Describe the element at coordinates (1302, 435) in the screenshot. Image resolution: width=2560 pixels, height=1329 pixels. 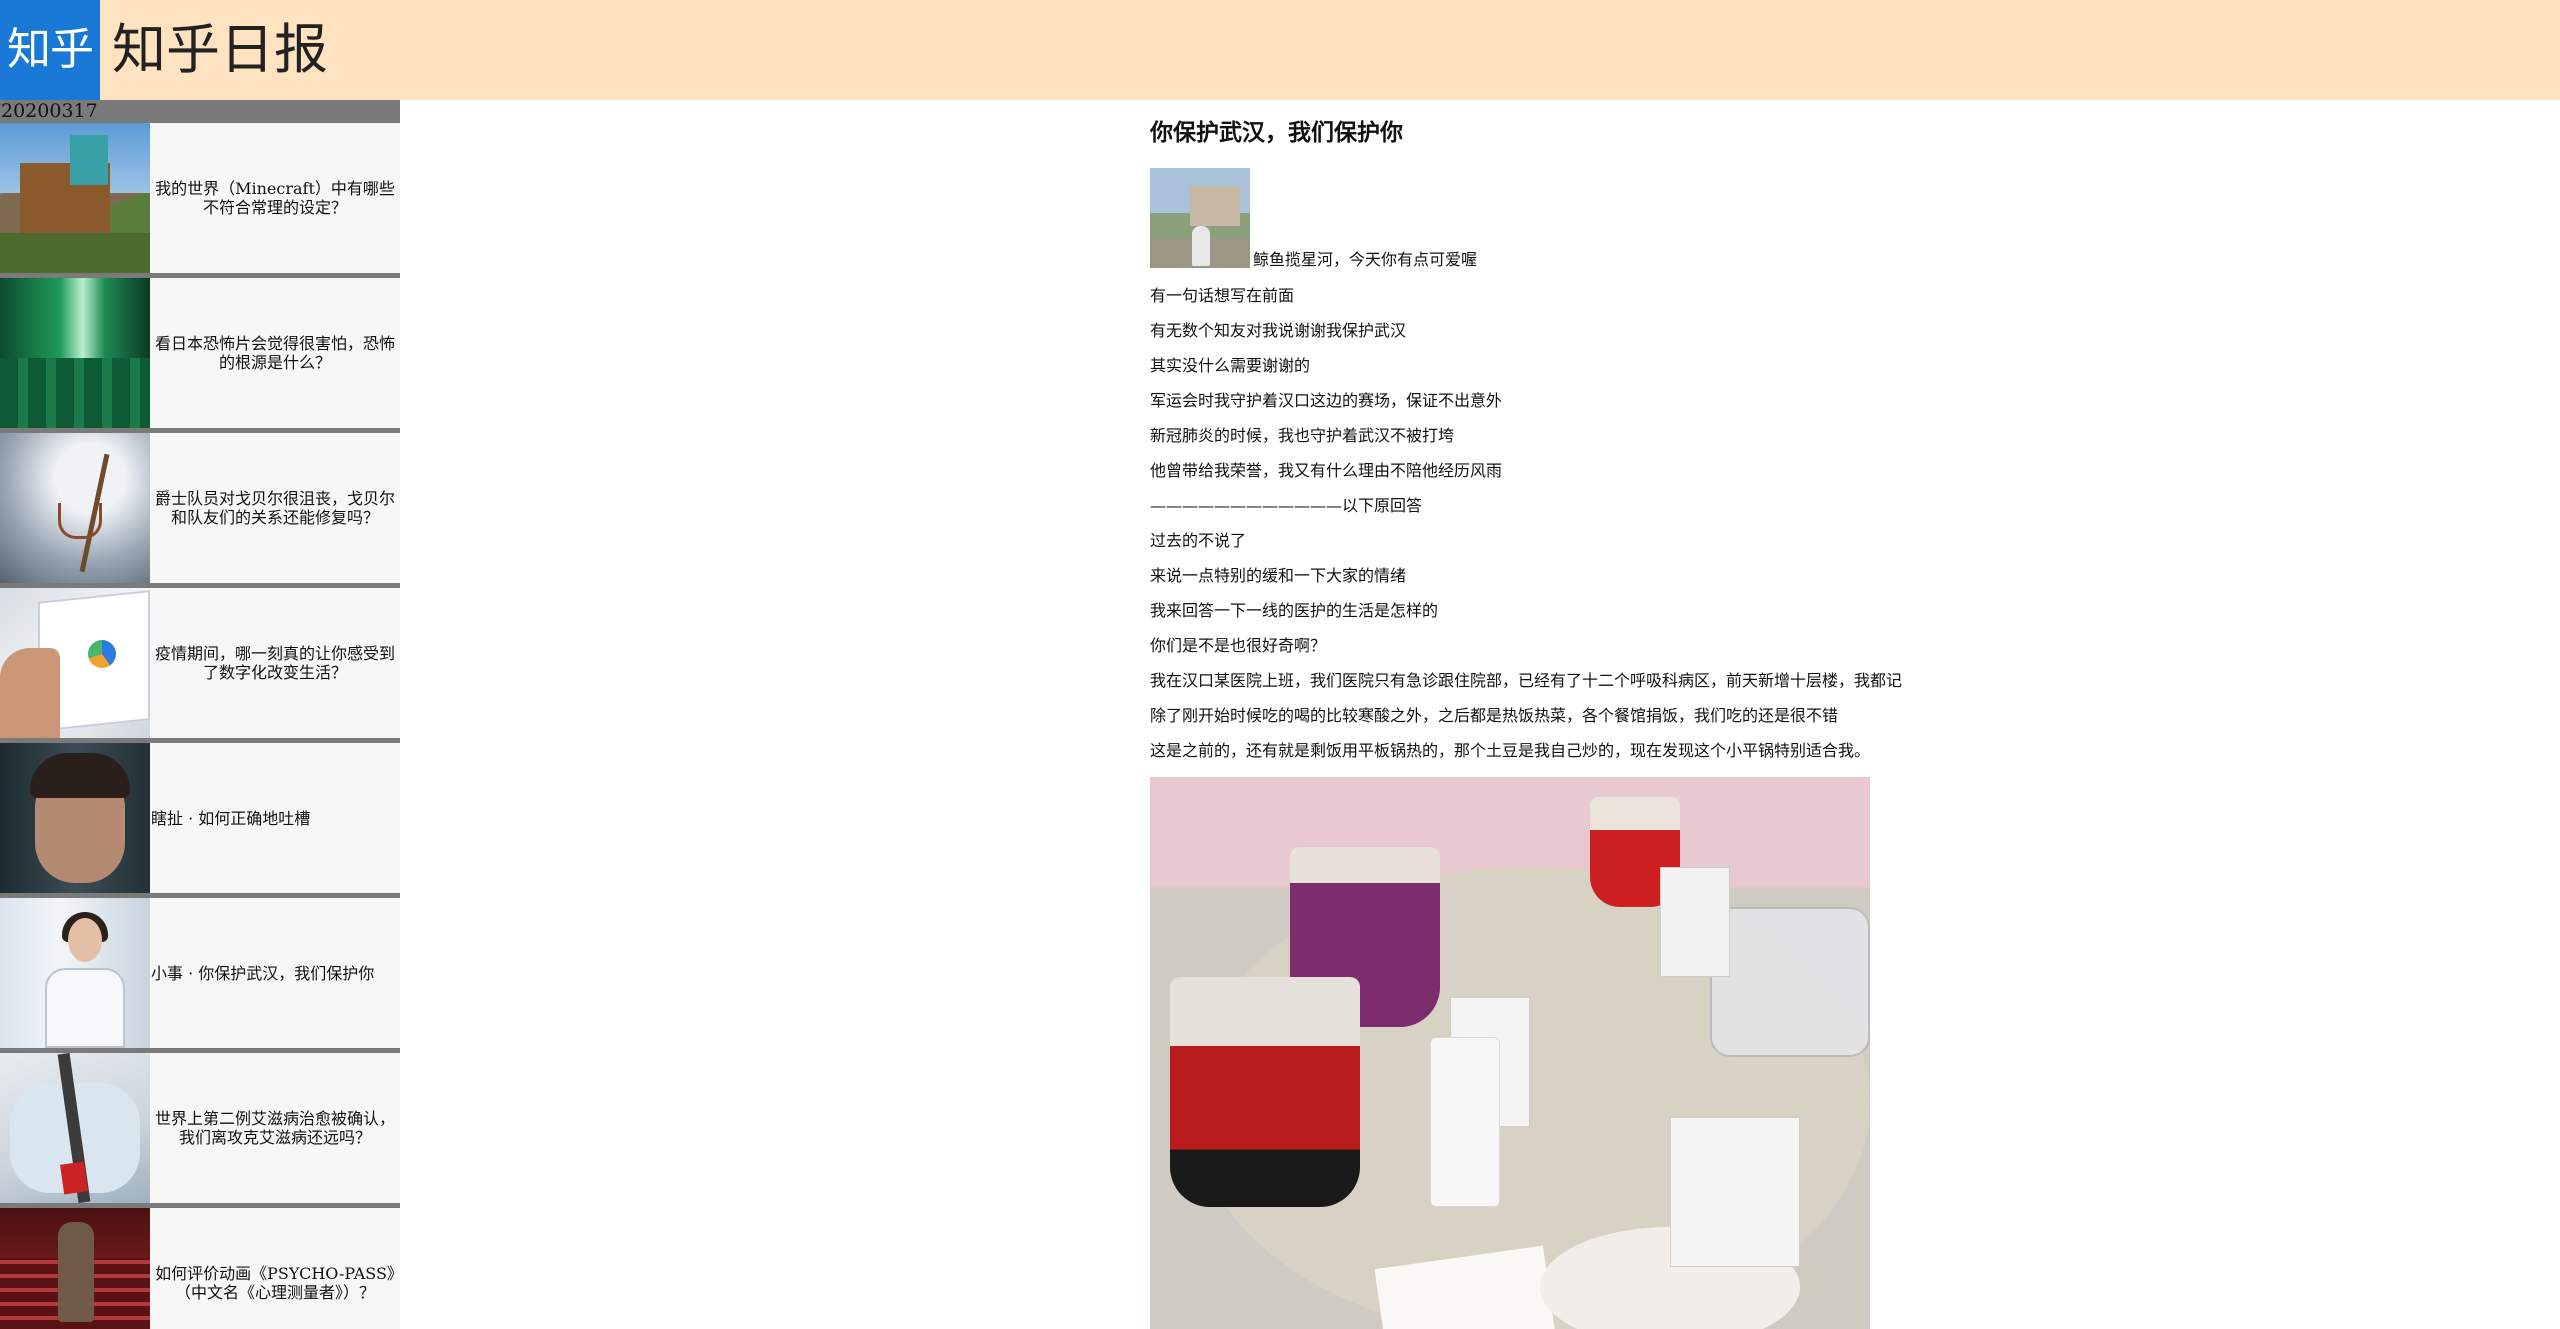
I see `article-paragraph: 新冠肺炎的时候，我也守护着武汉不被打垮` at that location.